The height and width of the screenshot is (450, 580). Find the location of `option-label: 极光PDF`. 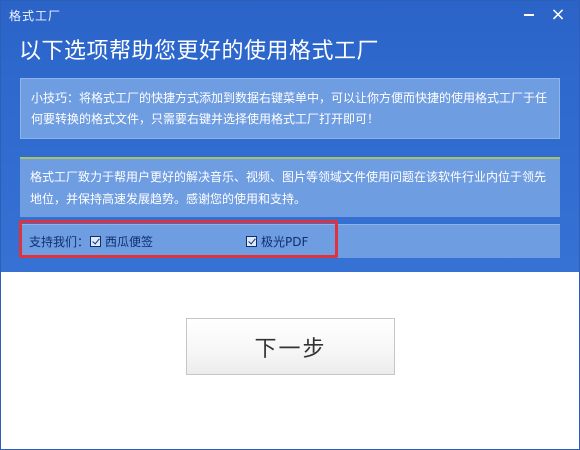

option-label: 极光PDF is located at coordinates (285, 241).